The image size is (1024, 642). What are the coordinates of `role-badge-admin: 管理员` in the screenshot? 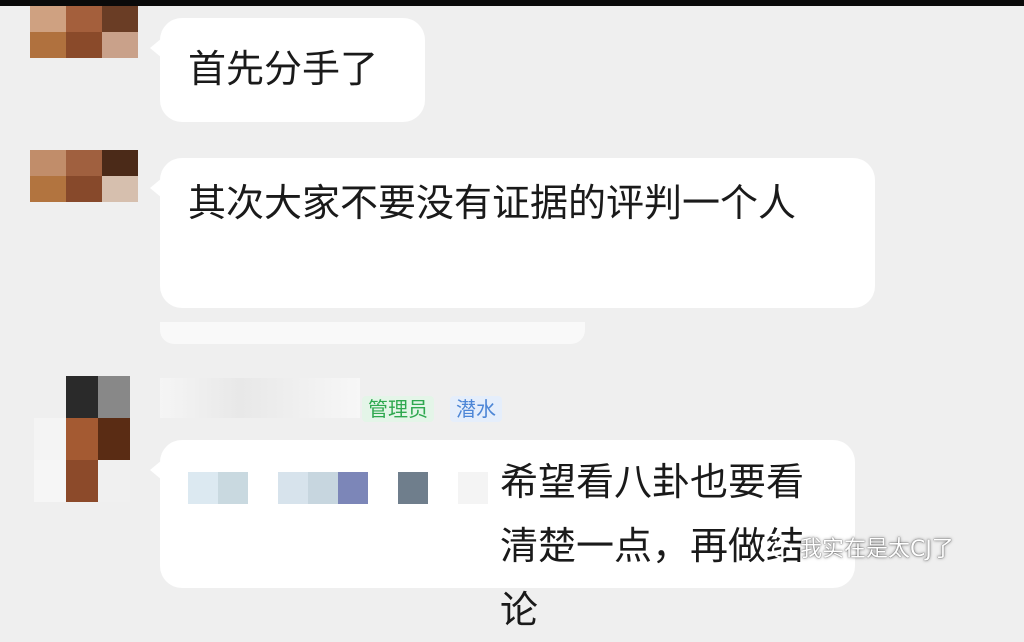 It's located at (398, 409).